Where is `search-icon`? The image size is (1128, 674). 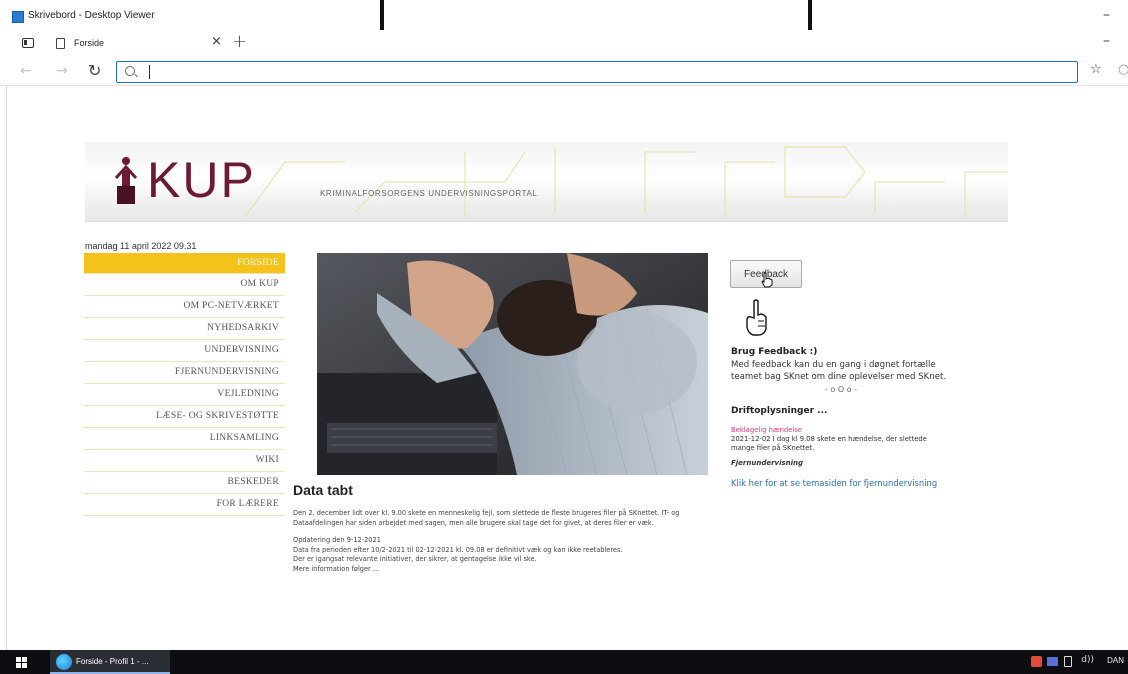
search-icon is located at coordinates (130, 71).